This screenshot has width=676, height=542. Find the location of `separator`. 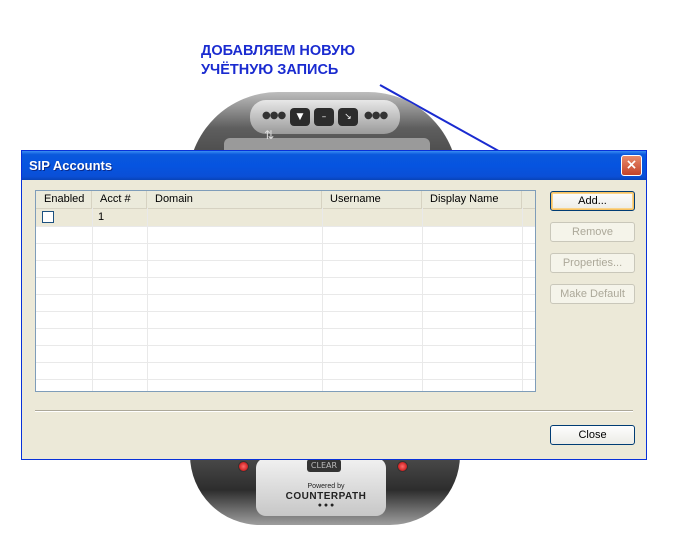

separator is located at coordinates (334, 411).